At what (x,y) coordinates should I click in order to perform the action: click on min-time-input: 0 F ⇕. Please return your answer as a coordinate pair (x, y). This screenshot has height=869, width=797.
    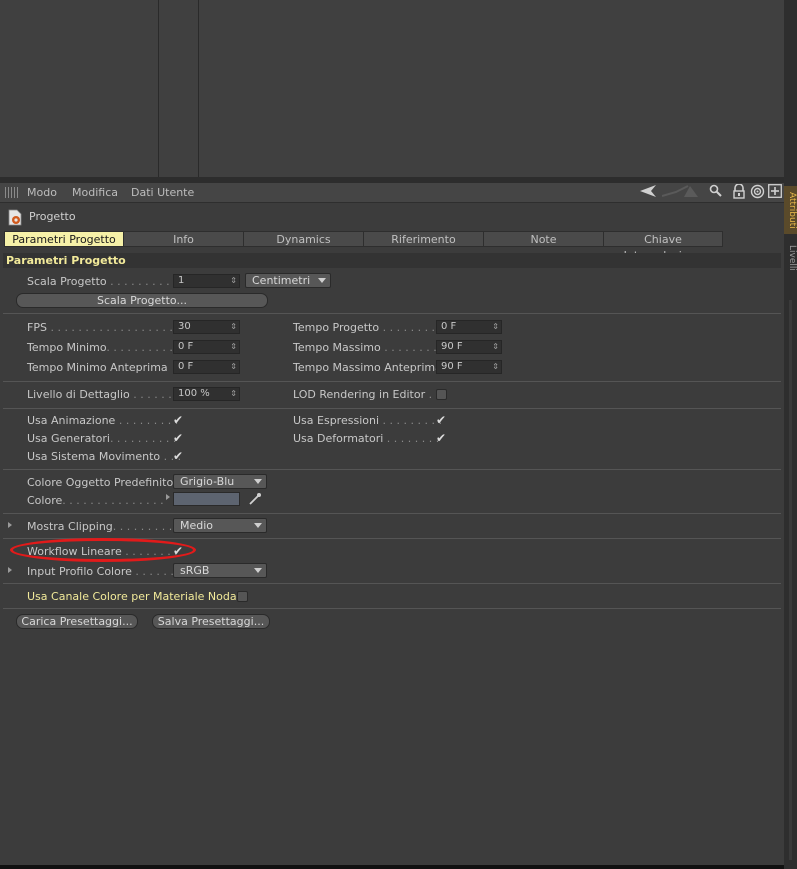
    Looking at the image, I should click on (206, 347).